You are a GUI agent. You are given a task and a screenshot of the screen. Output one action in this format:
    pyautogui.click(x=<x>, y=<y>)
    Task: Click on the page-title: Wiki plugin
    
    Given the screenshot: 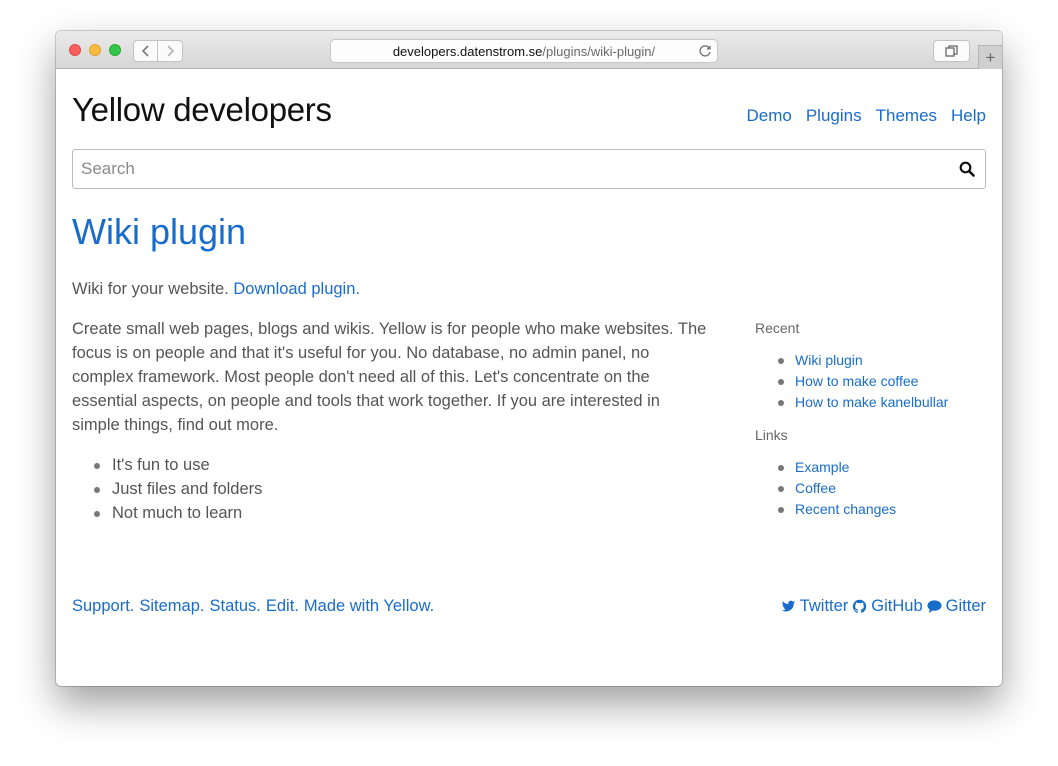 What is the action you would take?
    pyautogui.click(x=159, y=231)
    